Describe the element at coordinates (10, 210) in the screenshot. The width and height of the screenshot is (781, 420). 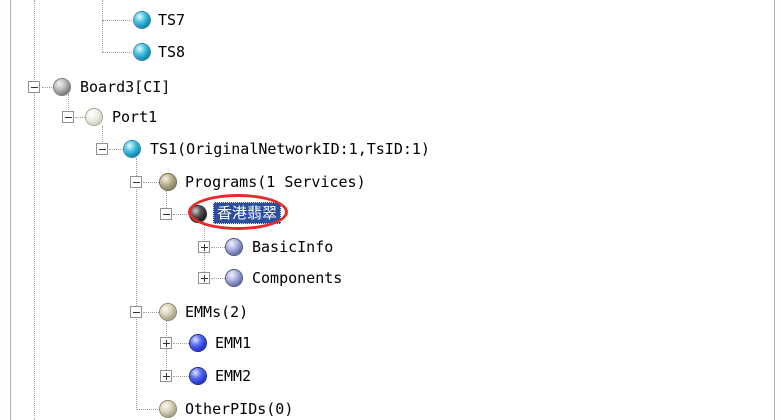
I see `tree-border-left` at that location.